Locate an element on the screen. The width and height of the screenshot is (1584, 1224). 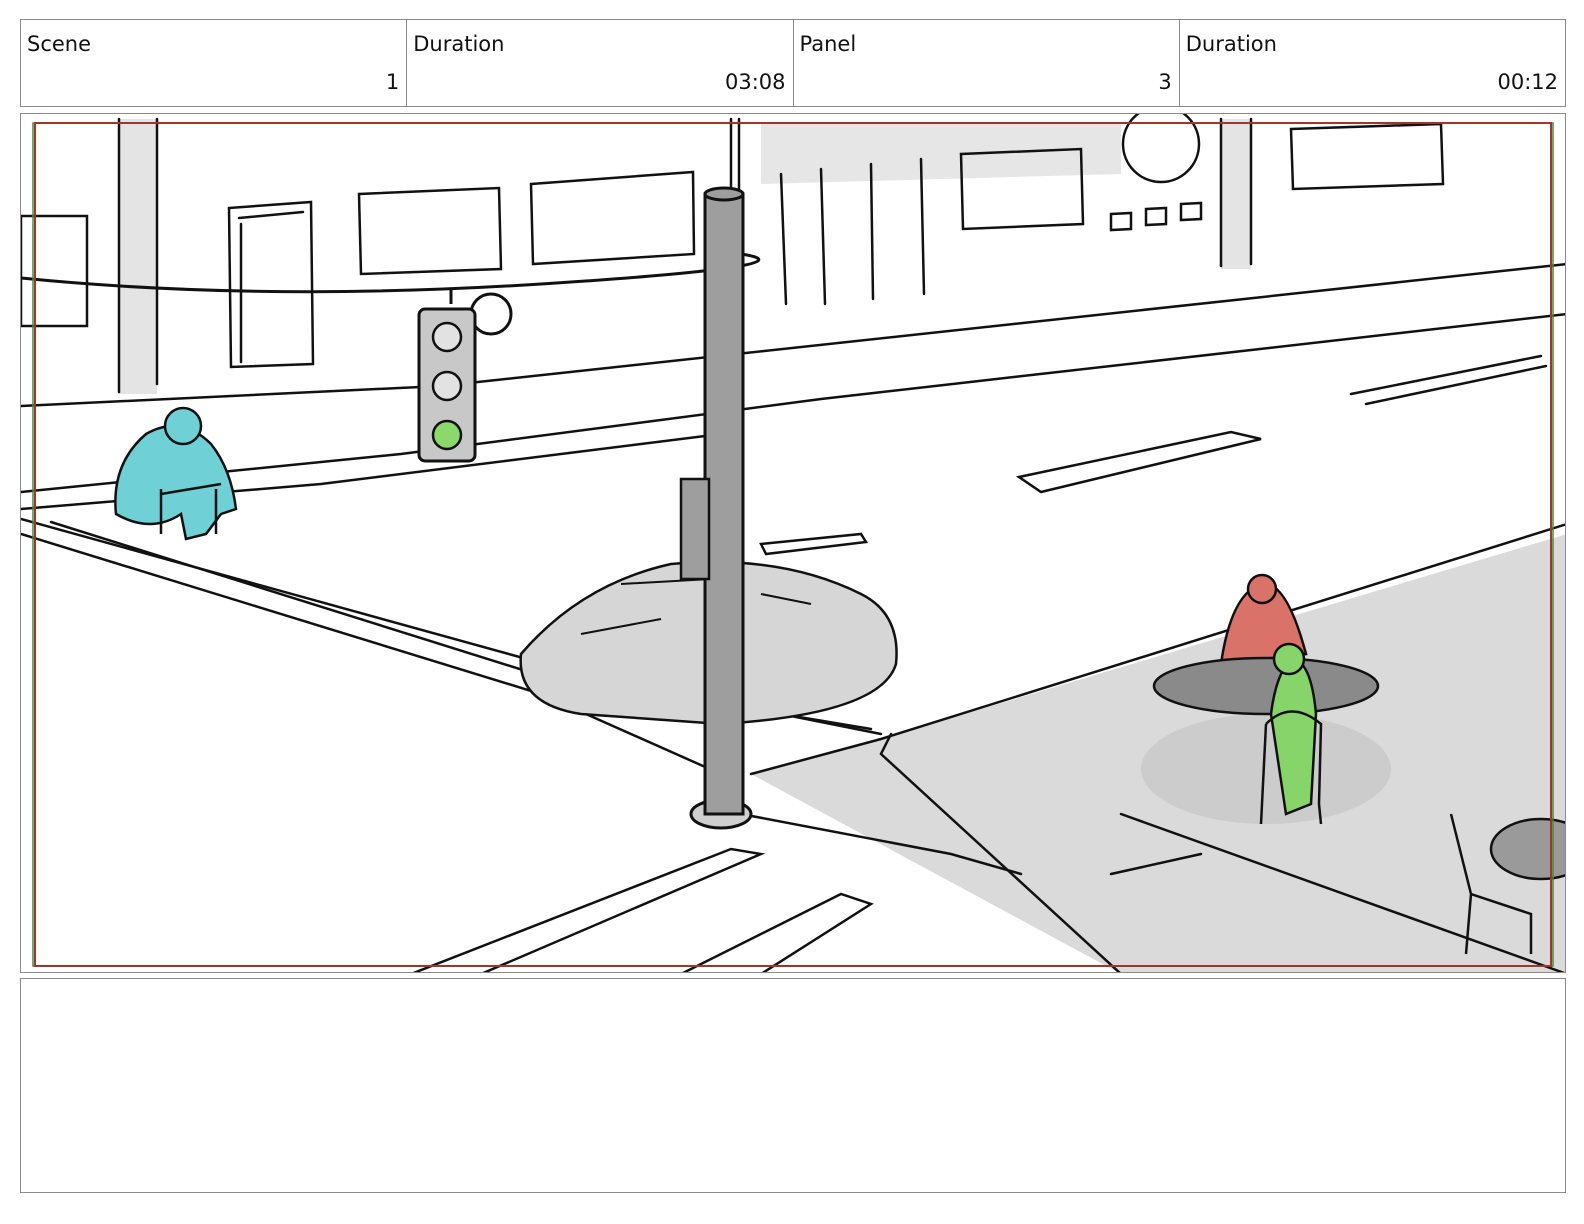
scene-label: Scene is located at coordinates (59, 44).